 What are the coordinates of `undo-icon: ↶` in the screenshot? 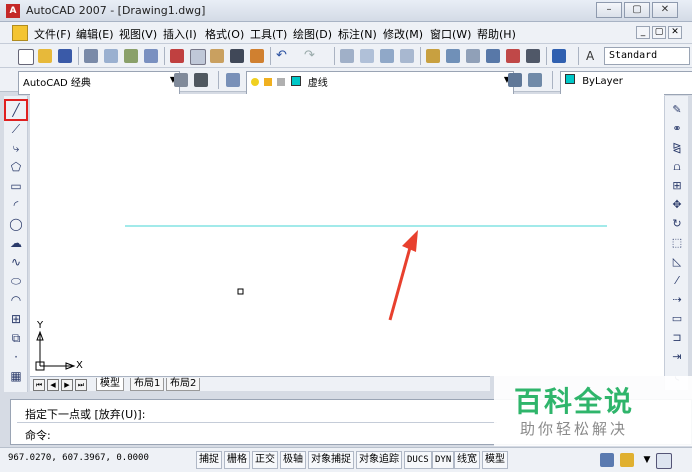 It's located at (283, 56).